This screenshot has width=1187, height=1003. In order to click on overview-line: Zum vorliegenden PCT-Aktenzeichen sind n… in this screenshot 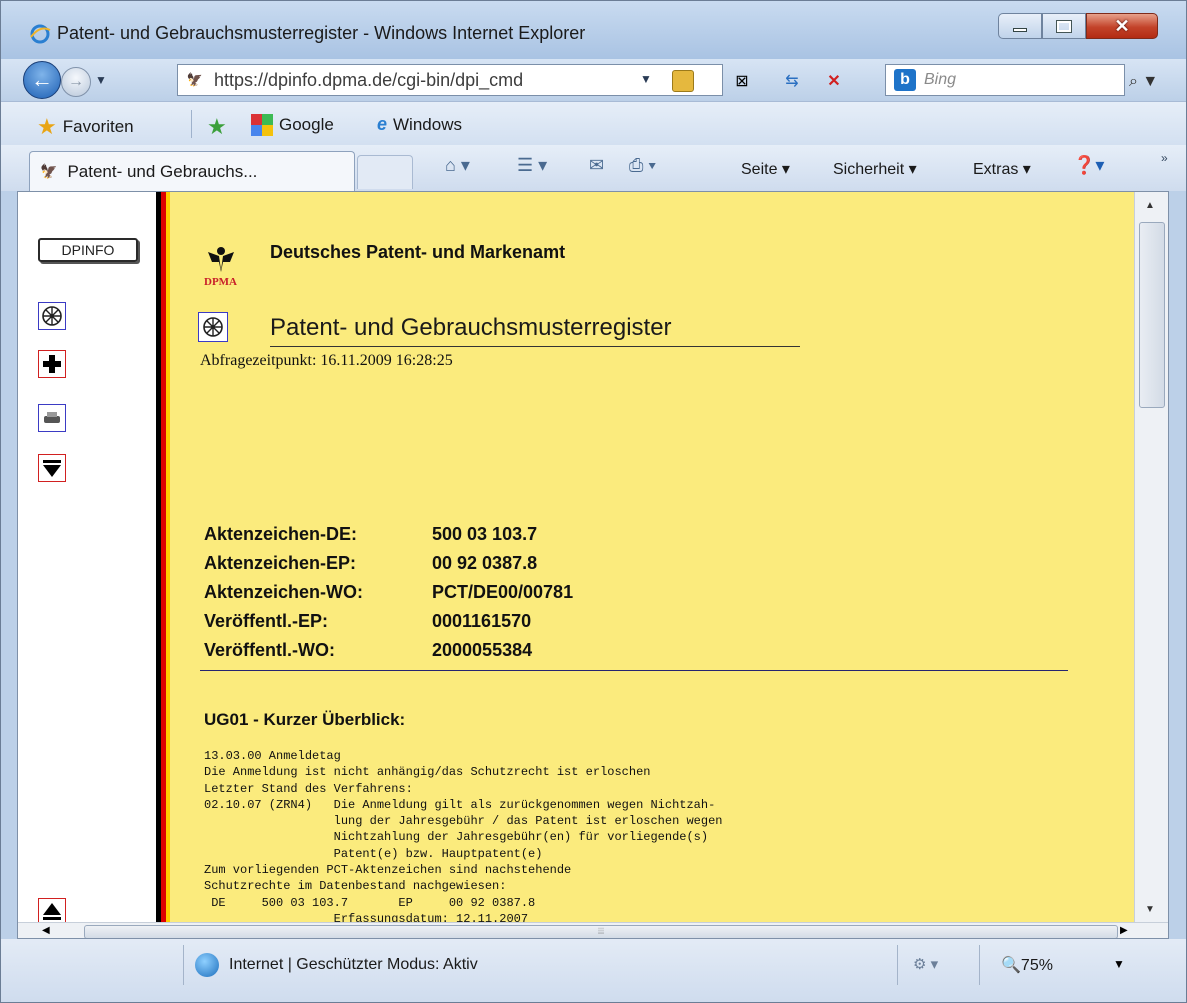, I will do `click(388, 870)`.